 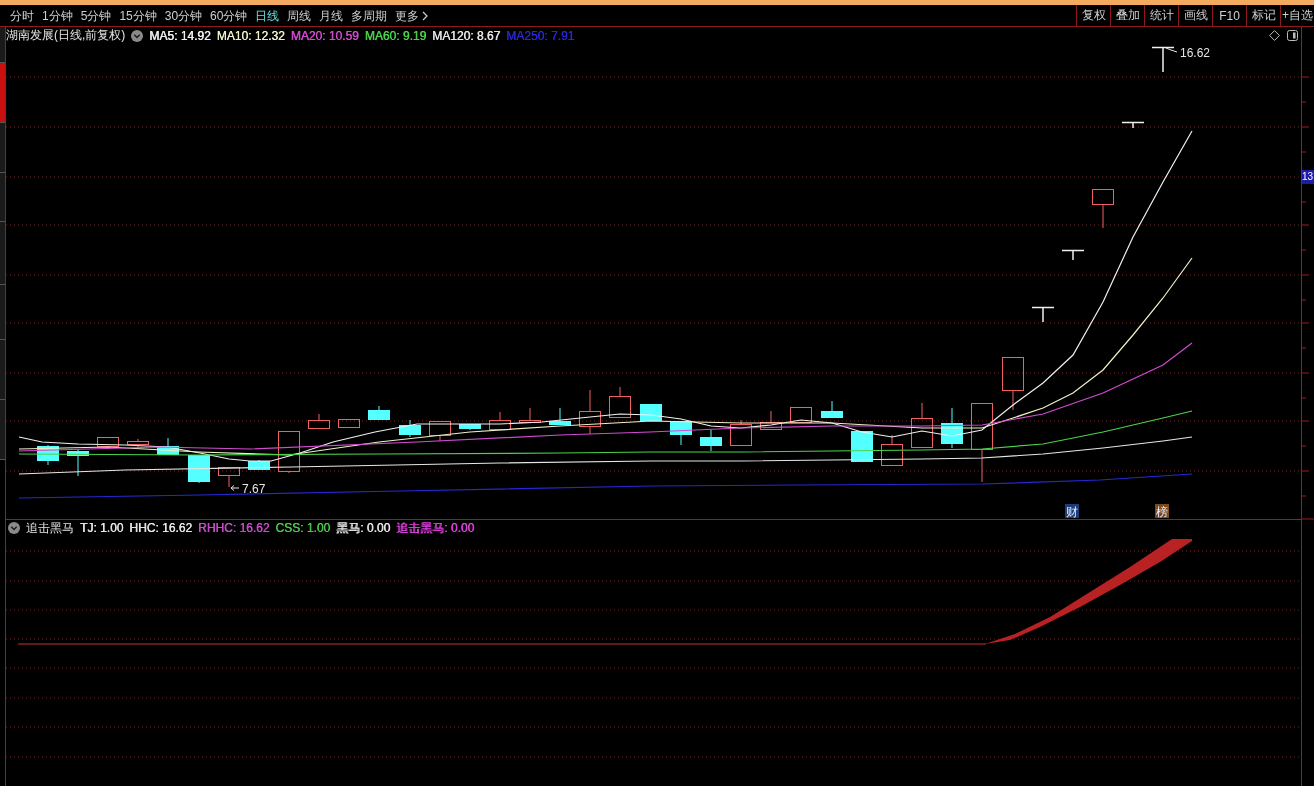 I want to click on moving-average-value: MA60: 9.19, so click(x=395, y=35).